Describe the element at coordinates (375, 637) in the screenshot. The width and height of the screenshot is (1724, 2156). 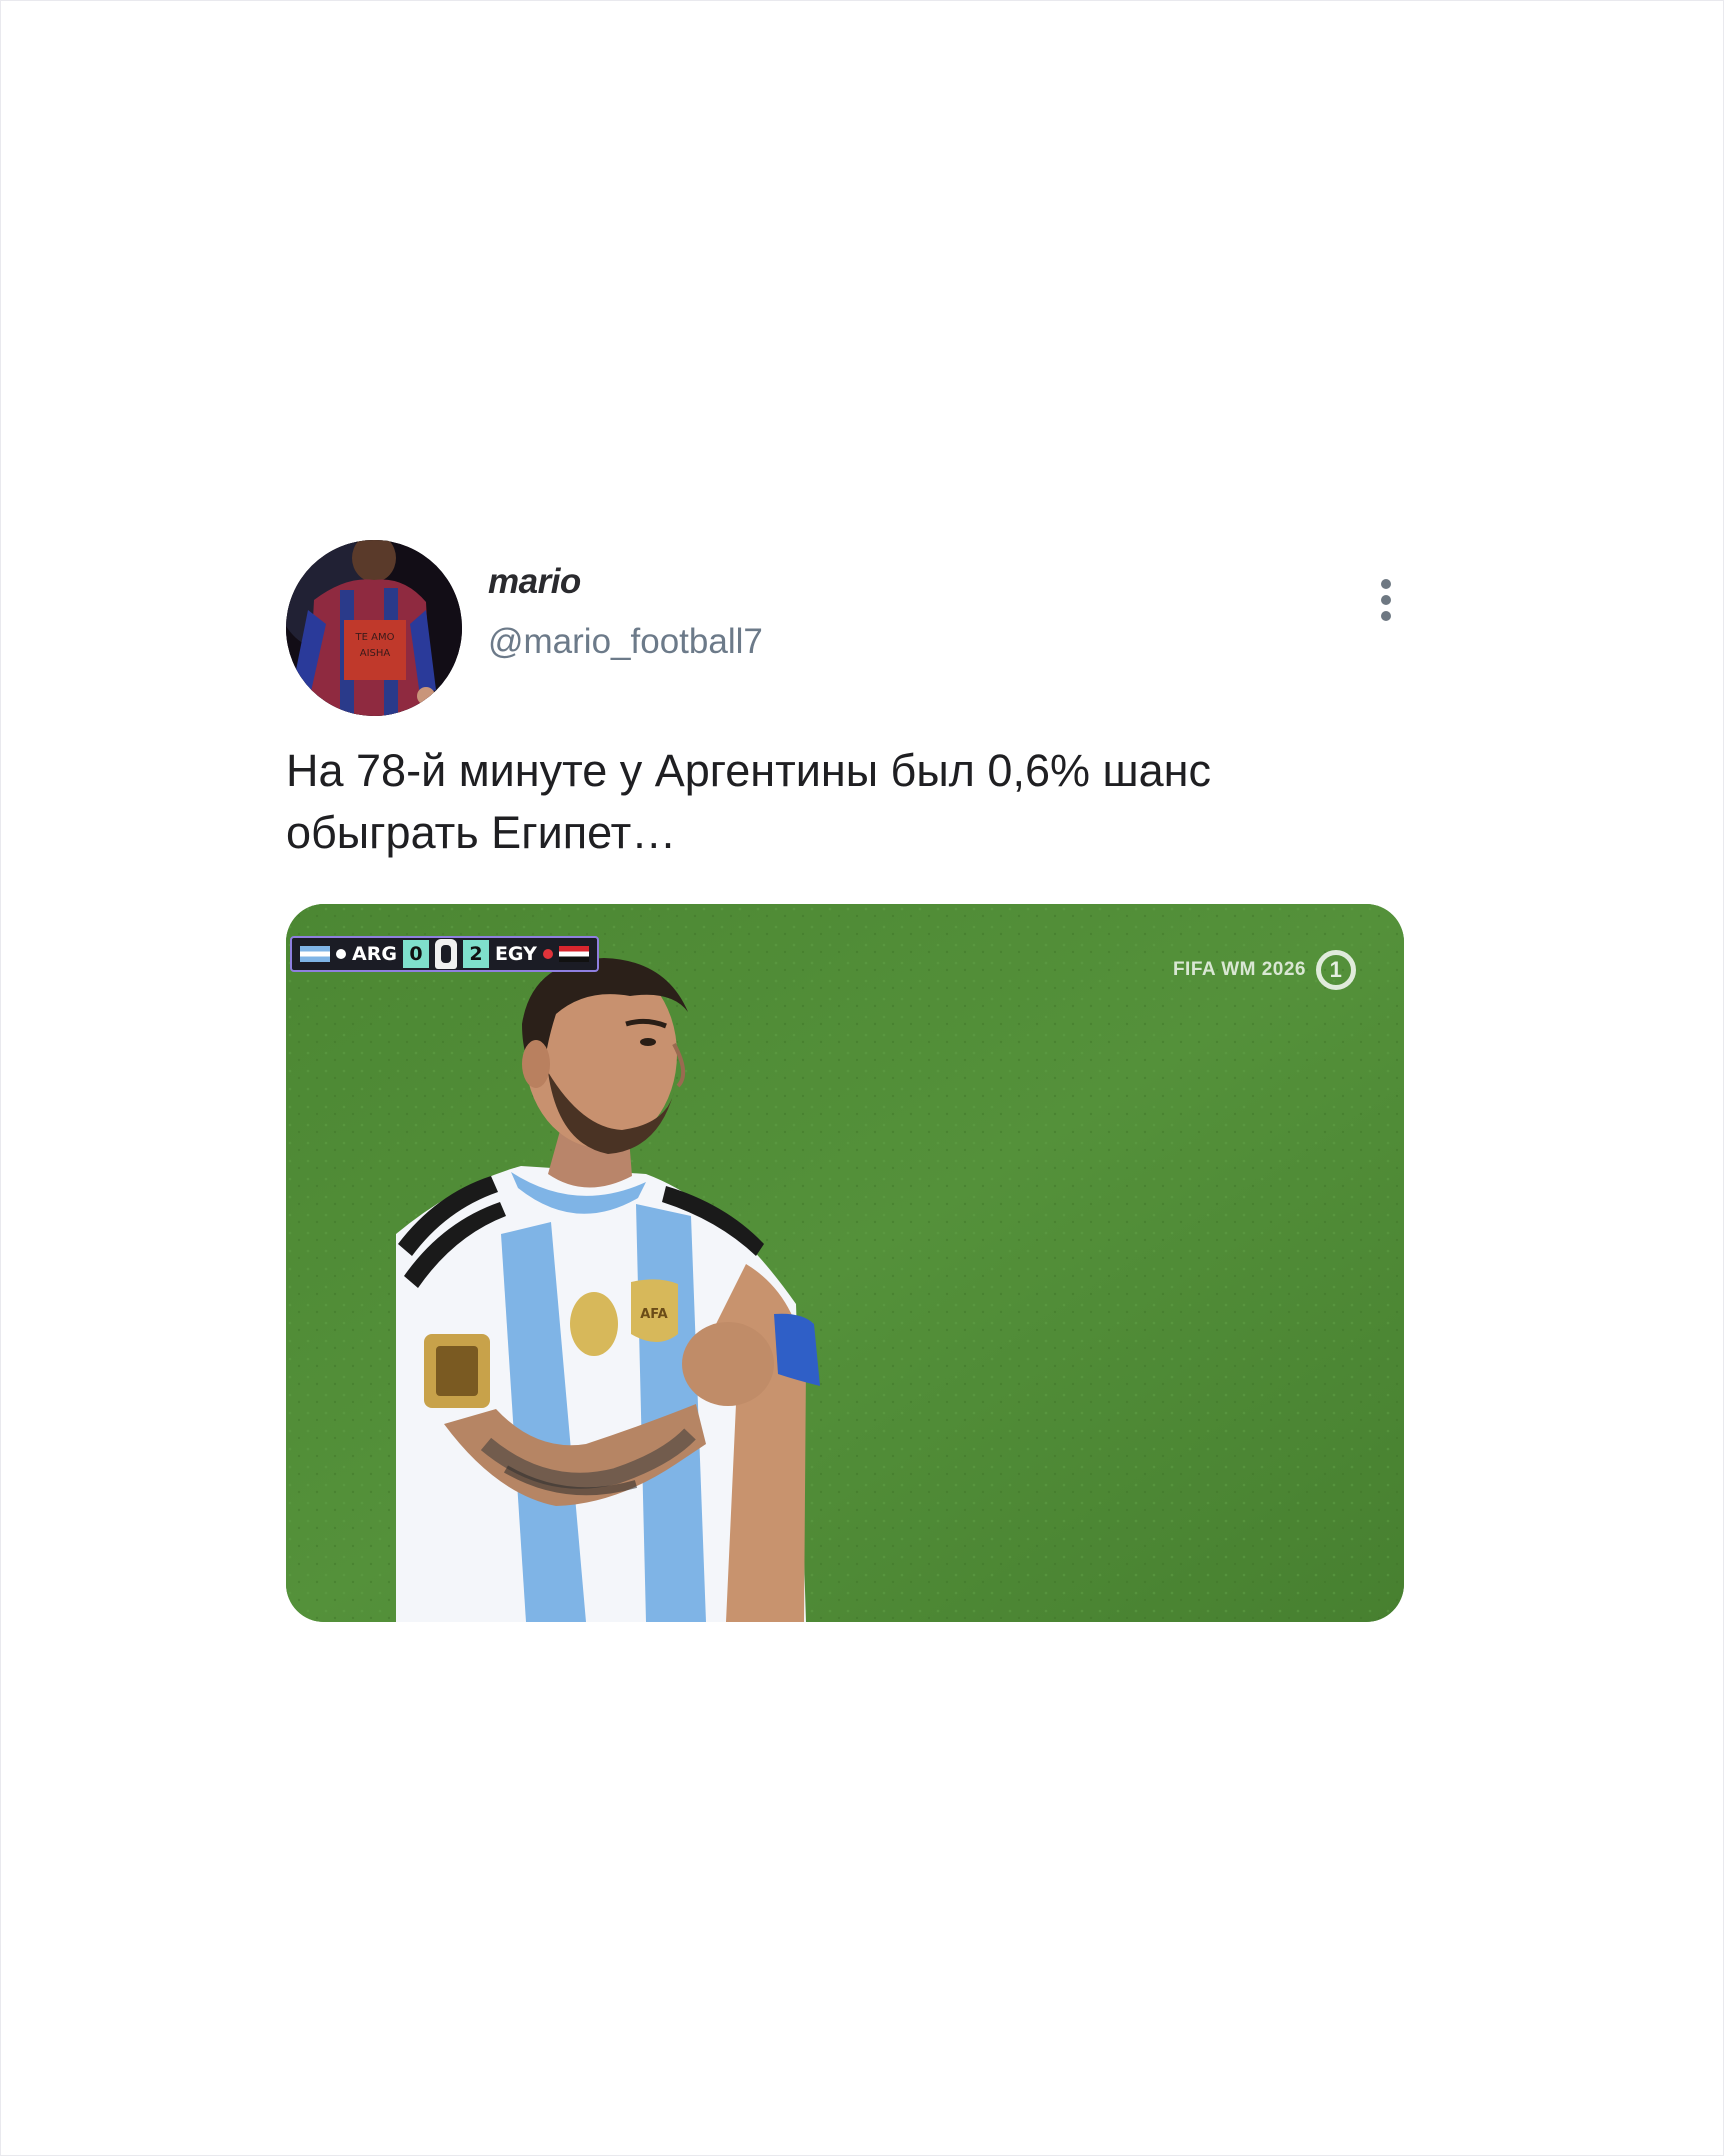
I see `svg-text: TE AMO` at that location.